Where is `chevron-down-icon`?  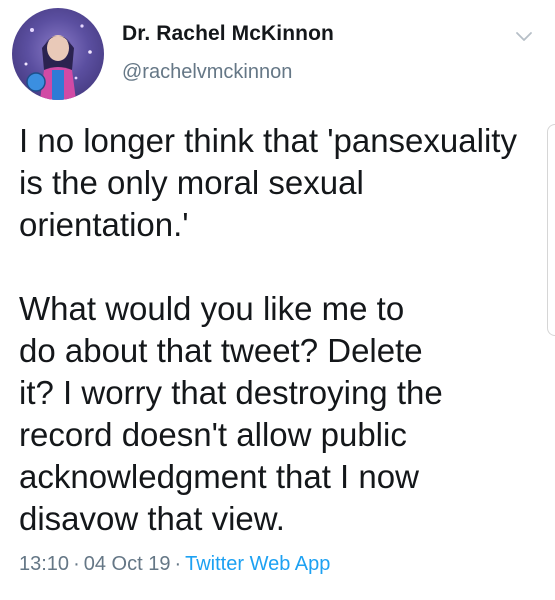
chevron-down-icon is located at coordinates (524, 36).